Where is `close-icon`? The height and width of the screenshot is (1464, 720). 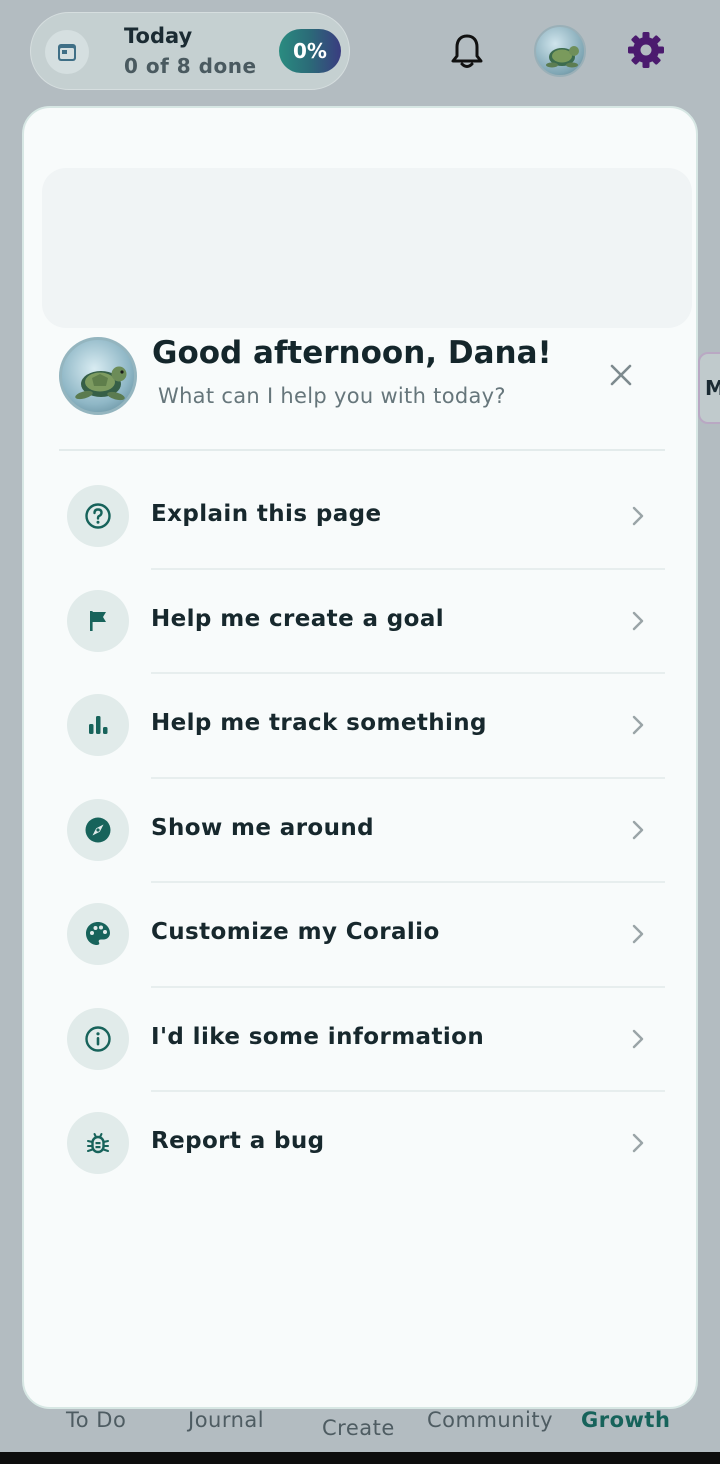
close-icon is located at coordinates (621, 375).